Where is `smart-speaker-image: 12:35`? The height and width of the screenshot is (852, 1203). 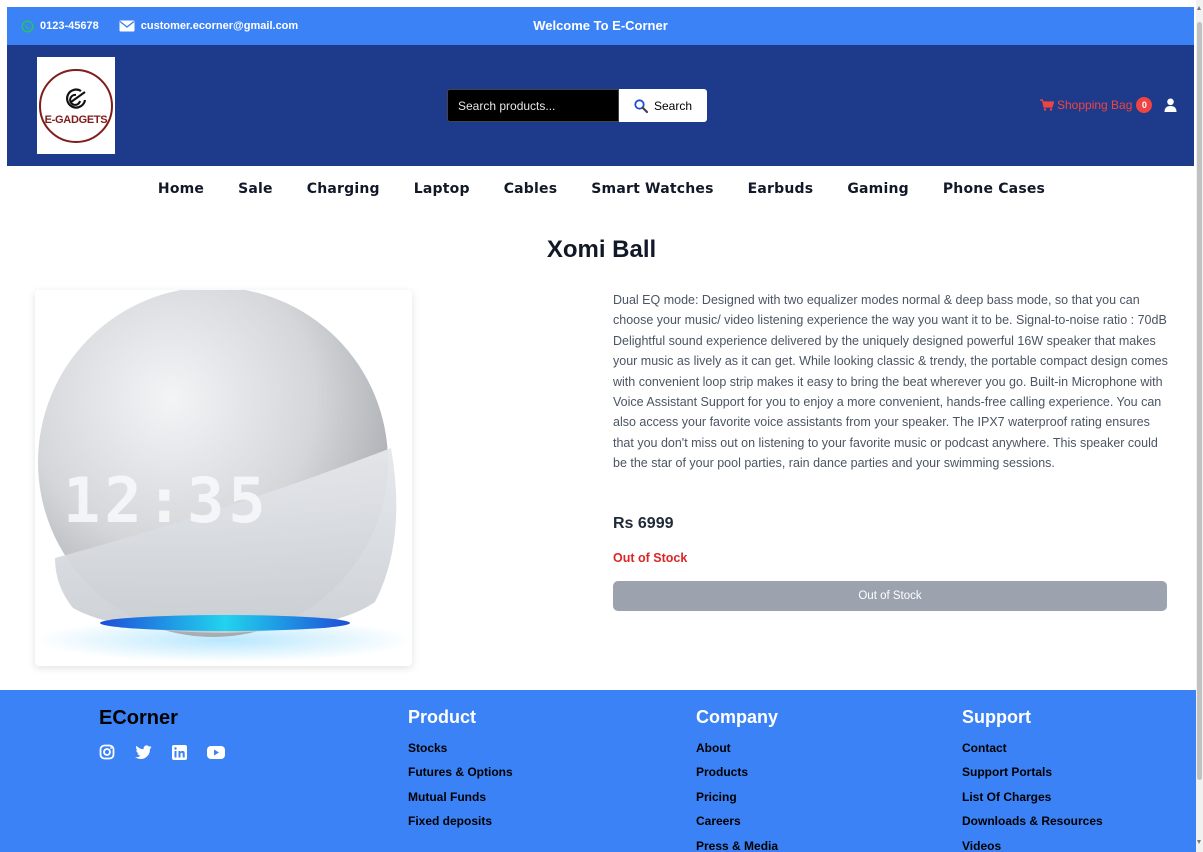 smart-speaker-image: 12:35 is located at coordinates (223, 476).